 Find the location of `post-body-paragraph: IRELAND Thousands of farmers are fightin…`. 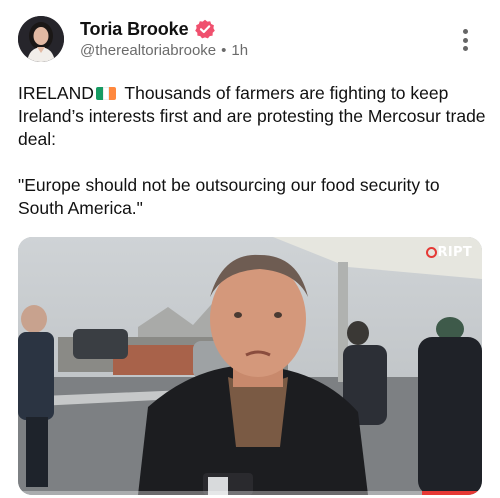

post-body-paragraph: IRELAND Thousands of farmers are fightin… is located at coordinates (253, 116).